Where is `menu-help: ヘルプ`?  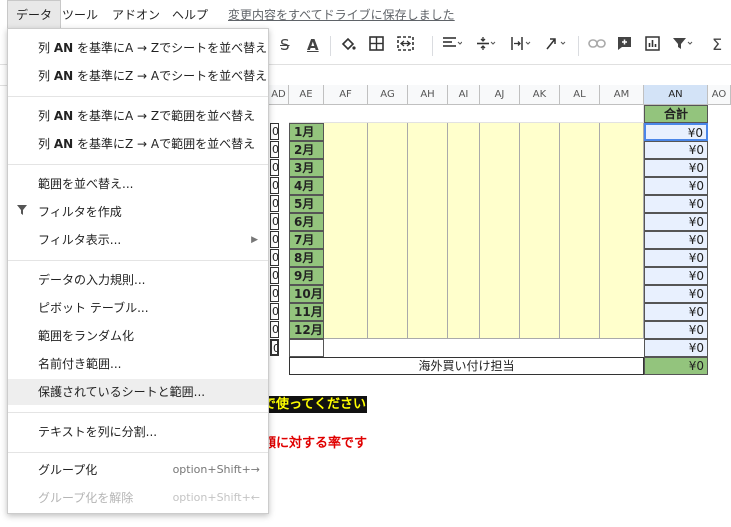
menu-help: ヘルプ is located at coordinates (190, 14).